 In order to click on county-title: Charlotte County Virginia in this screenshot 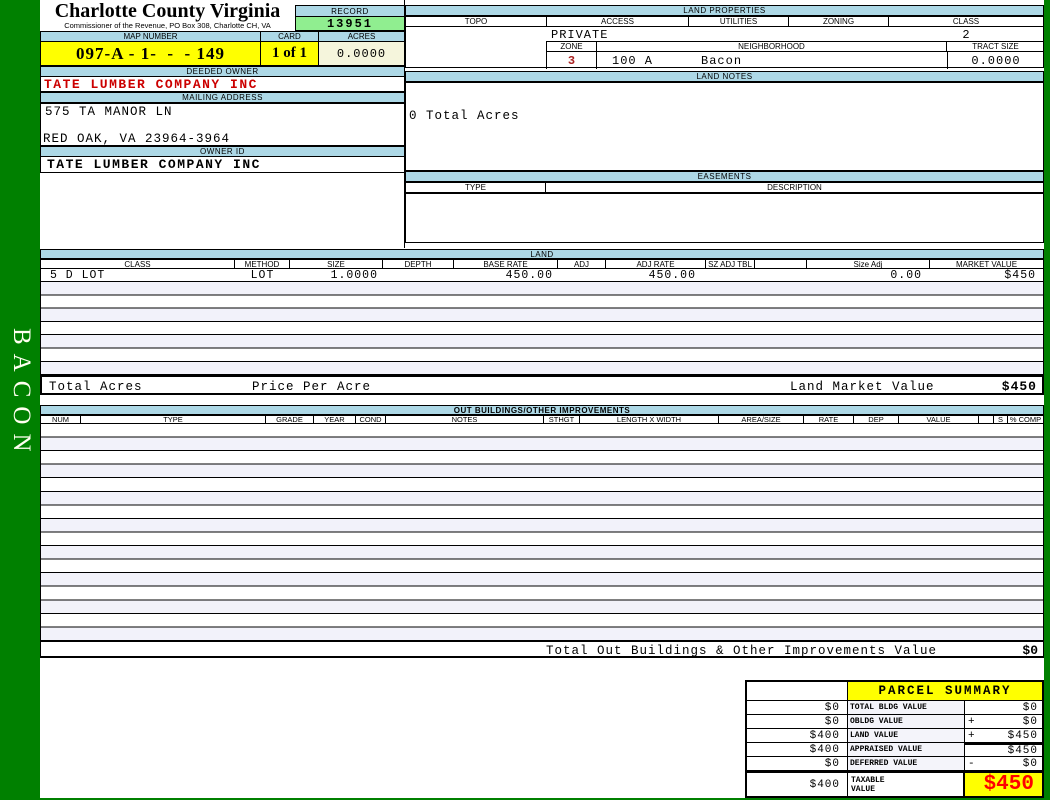, I will do `click(167, 11)`.